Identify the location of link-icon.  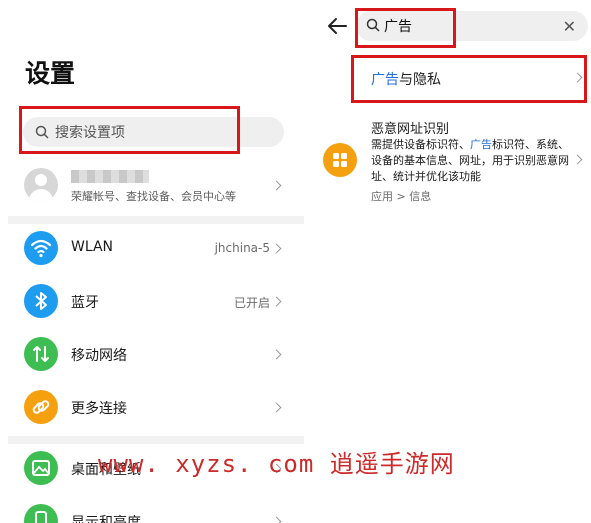
(41, 407).